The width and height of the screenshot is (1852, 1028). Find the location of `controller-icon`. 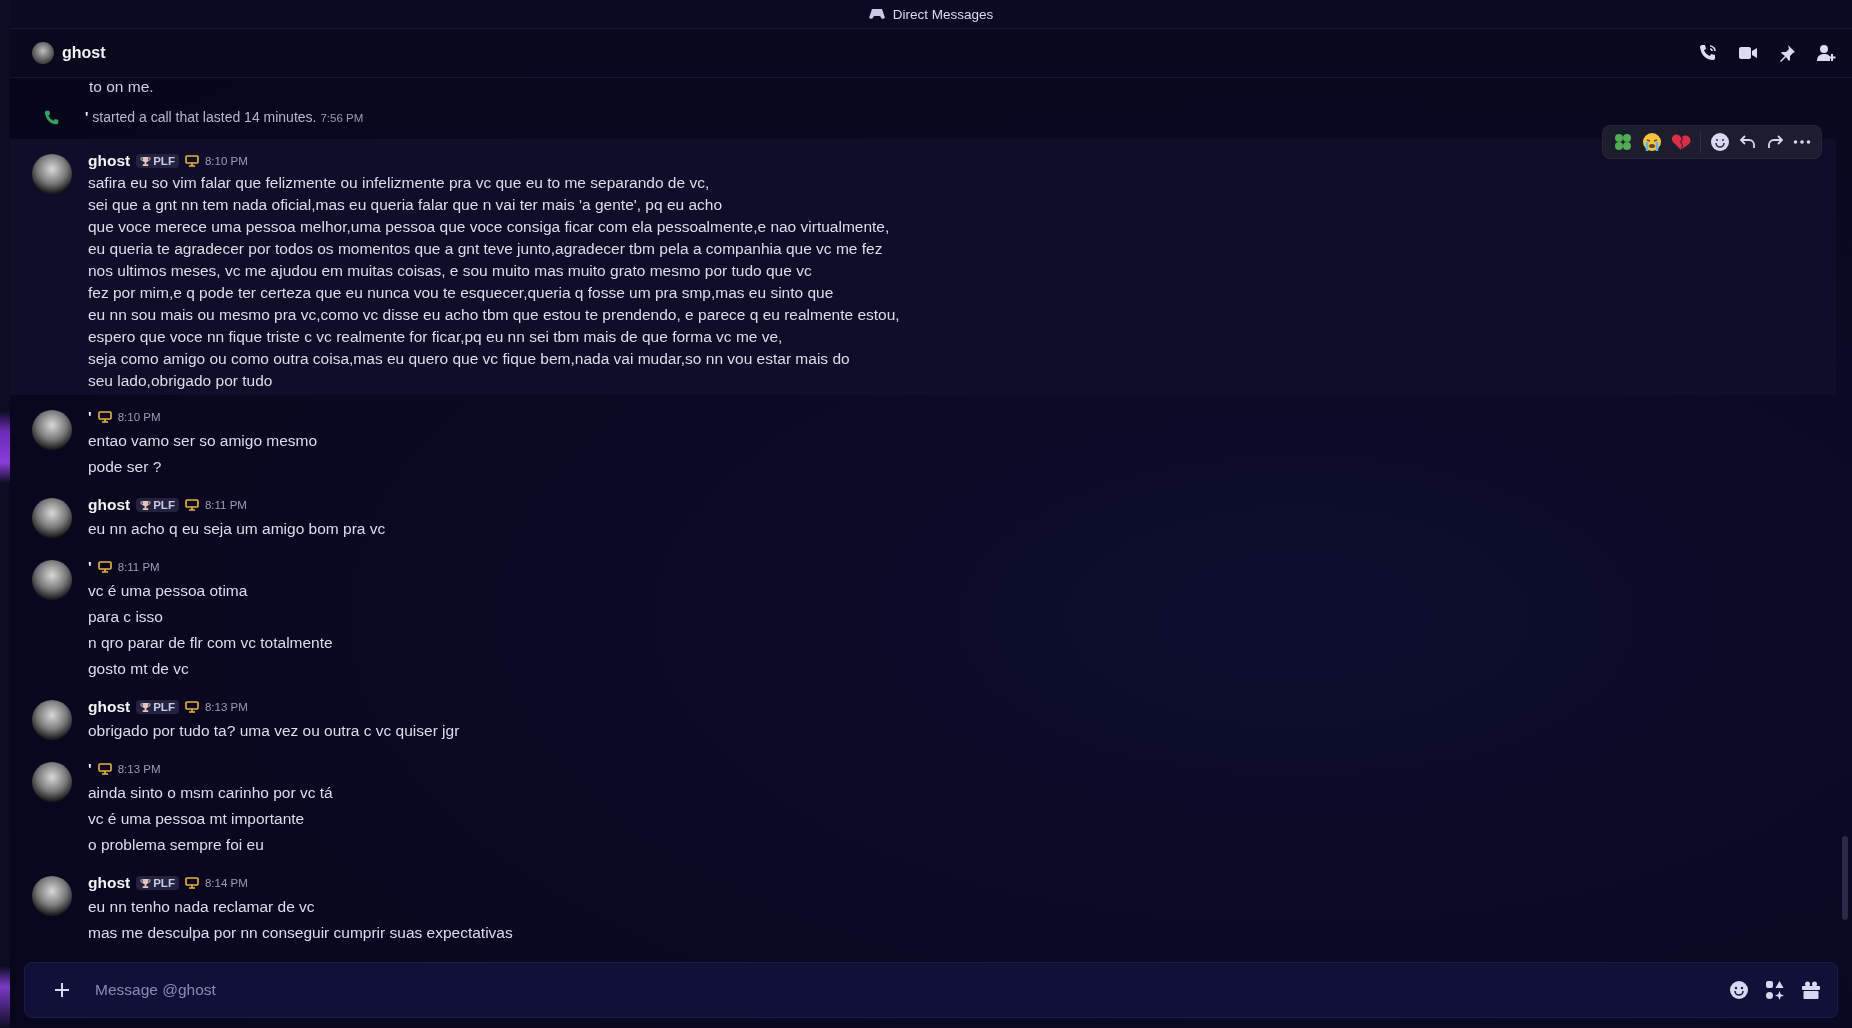

controller-icon is located at coordinates (876, 14).